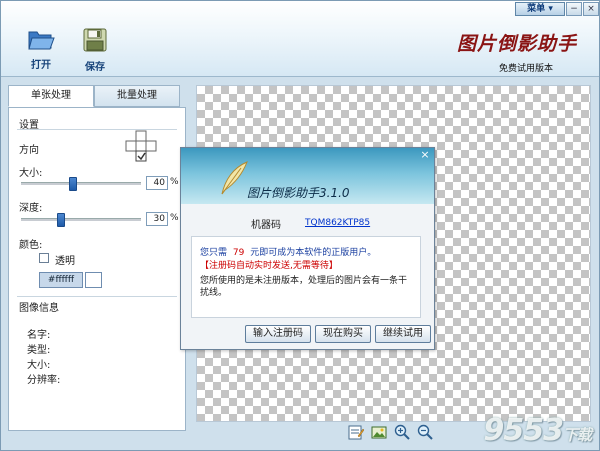 Image resolution: width=600 pixels, height=451 pixels. I want to click on tab-batch: 批量处理, so click(137, 96).